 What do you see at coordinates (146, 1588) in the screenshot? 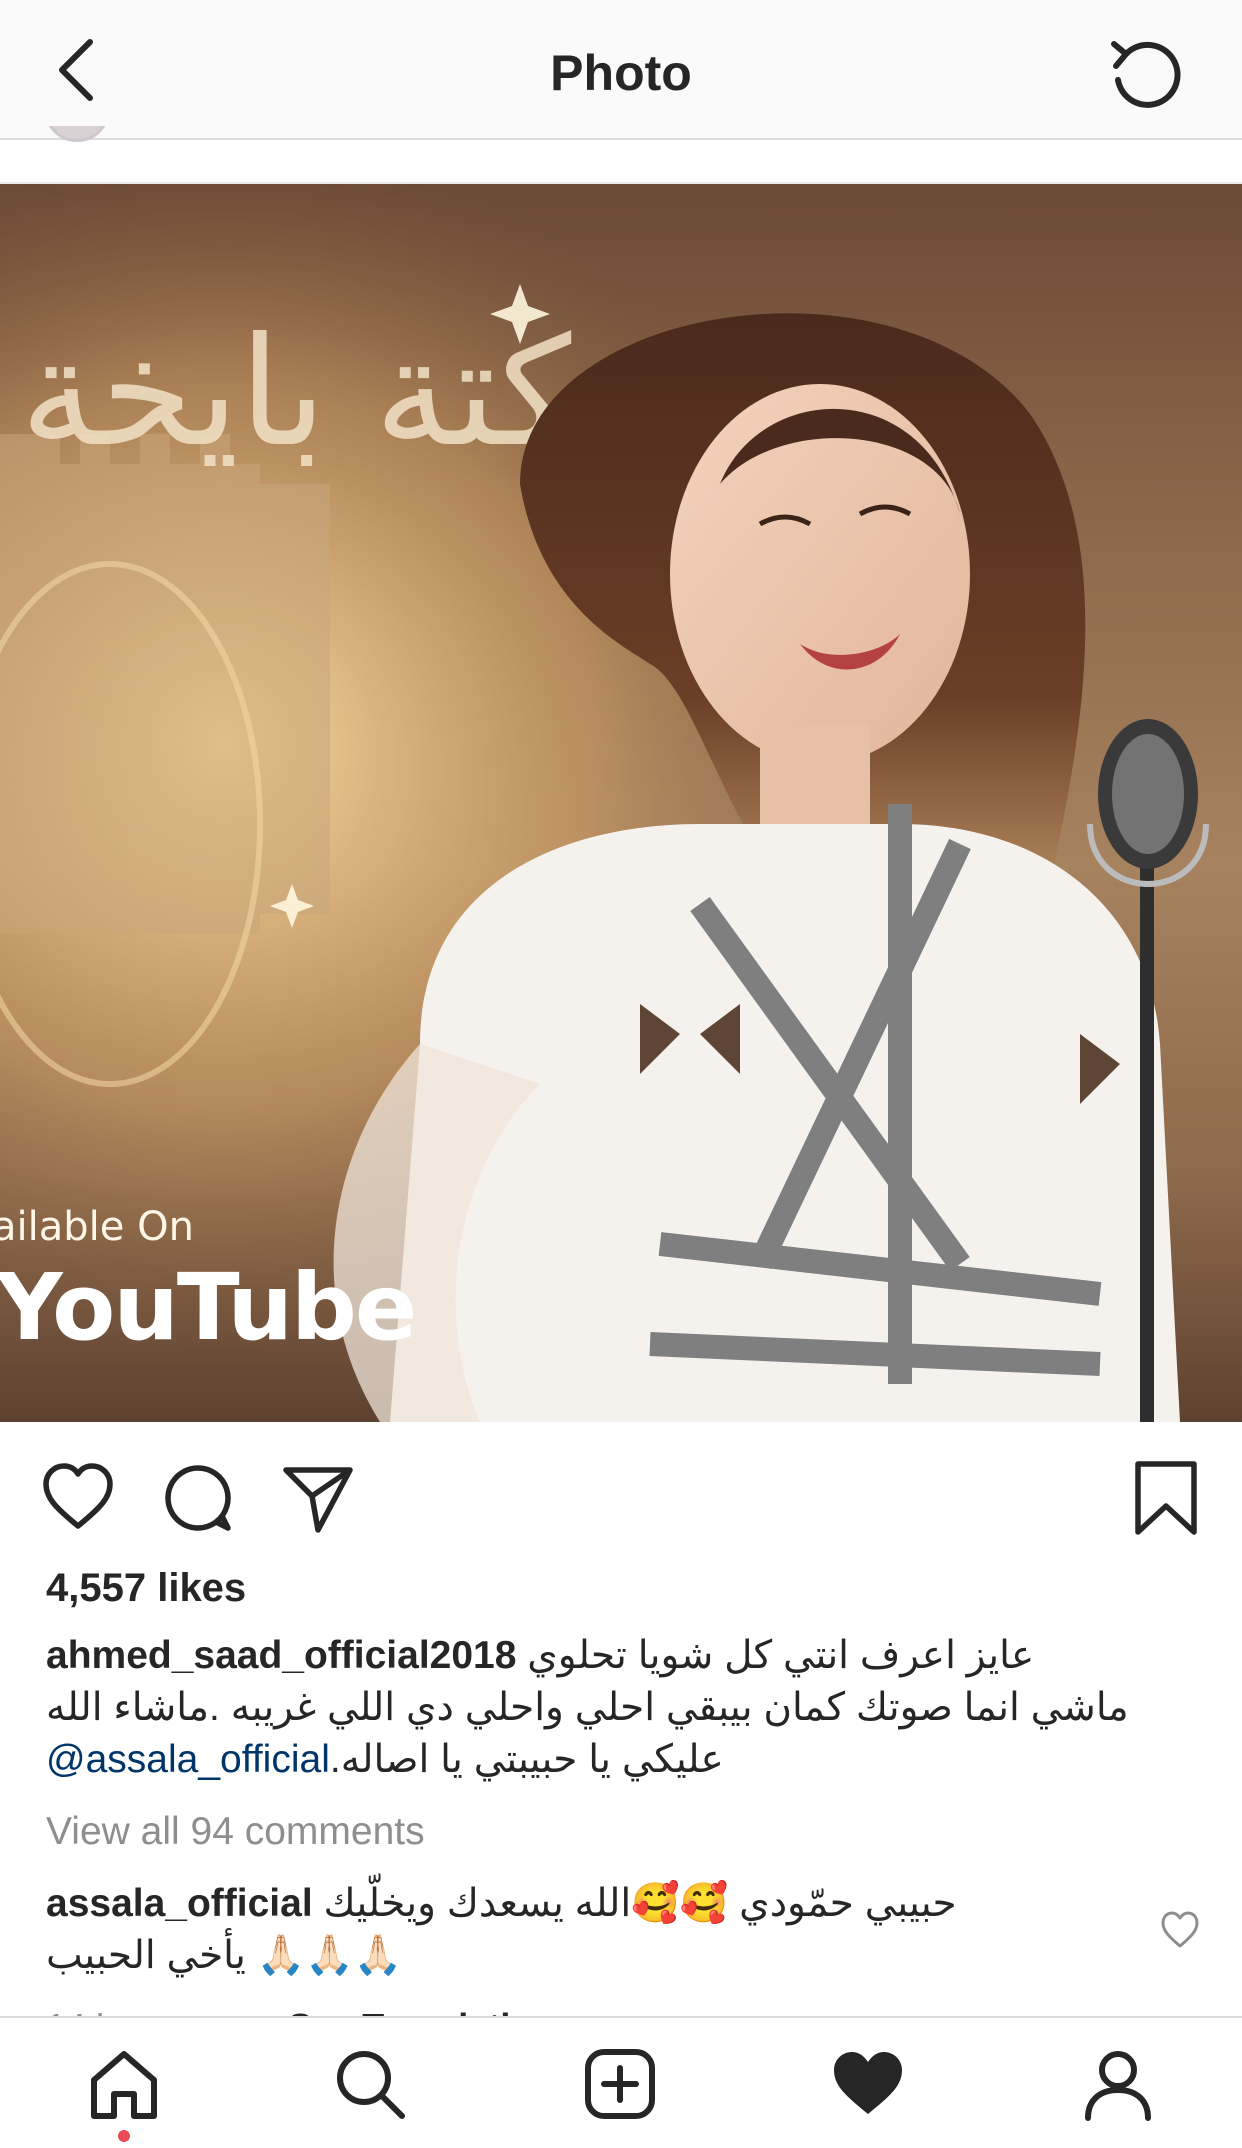
I see `likes-count: 4,557 likes` at bounding box center [146, 1588].